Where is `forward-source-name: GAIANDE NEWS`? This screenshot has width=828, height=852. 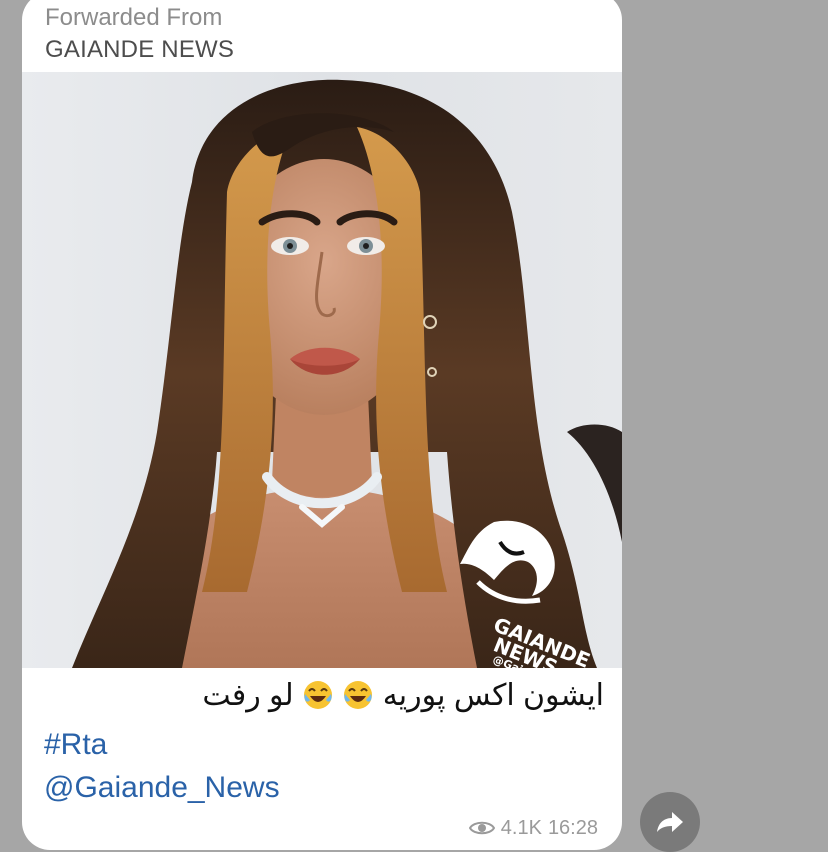
forward-source-name: GAIANDE NEWS is located at coordinates (325, 50).